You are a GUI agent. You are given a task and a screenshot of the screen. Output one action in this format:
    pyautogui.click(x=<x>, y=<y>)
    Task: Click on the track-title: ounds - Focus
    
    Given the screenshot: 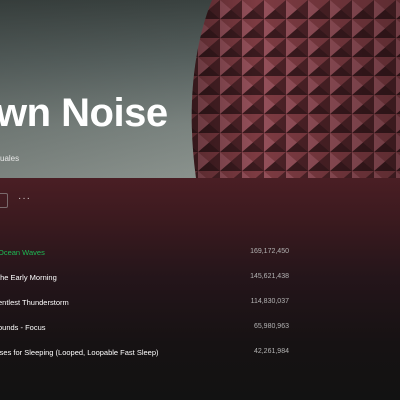 What is the action you would take?
    pyautogui.click(x=23, y=327)
    